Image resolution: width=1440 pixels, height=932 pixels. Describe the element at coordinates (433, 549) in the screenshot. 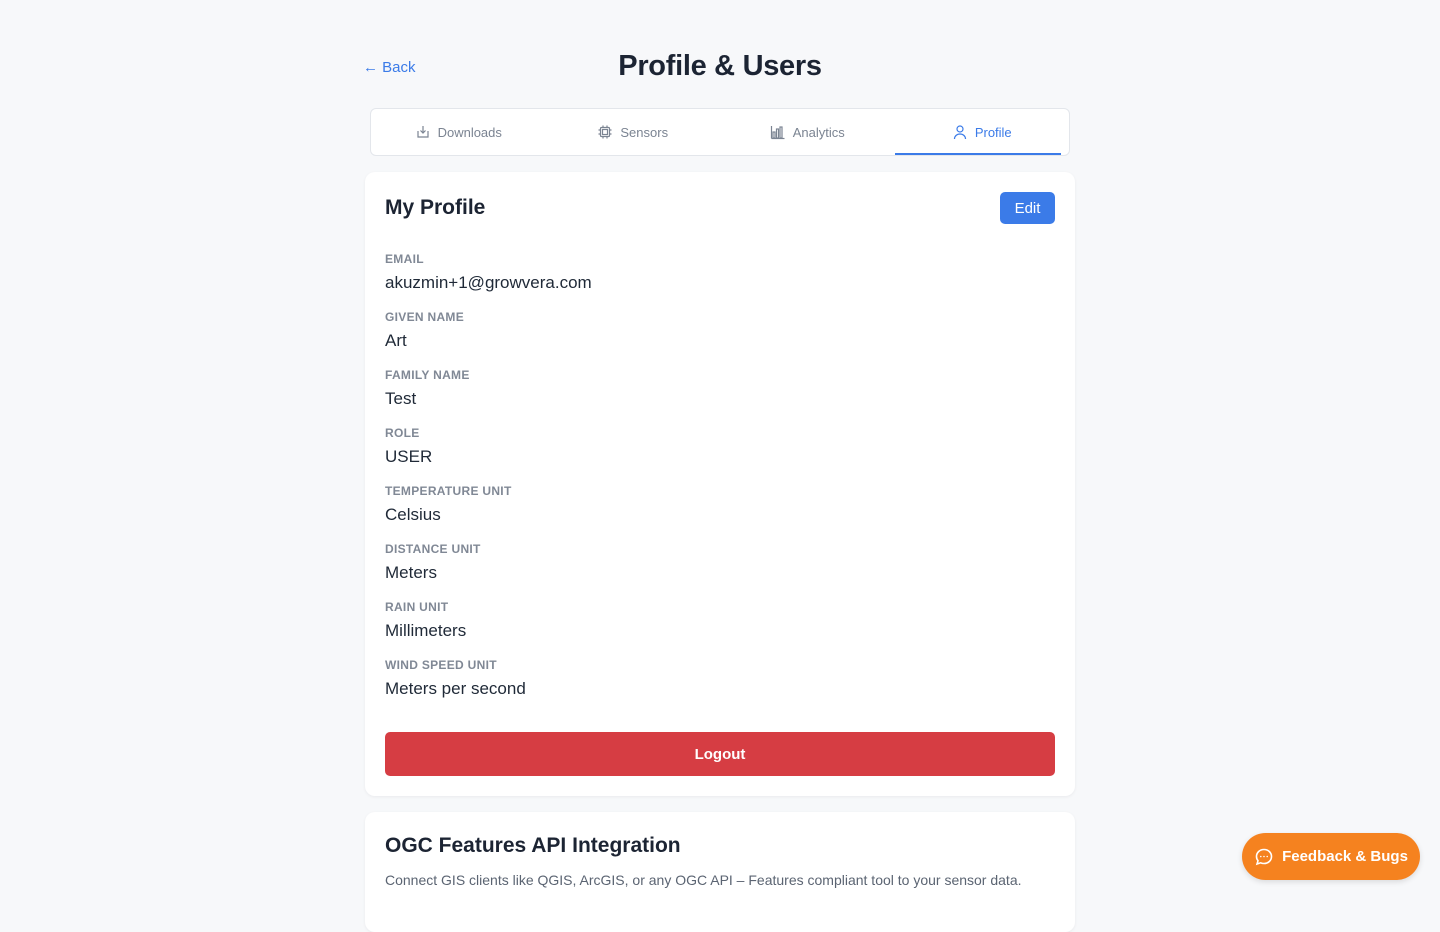

I see `field-label: DISTANCE UNIT` at that location.